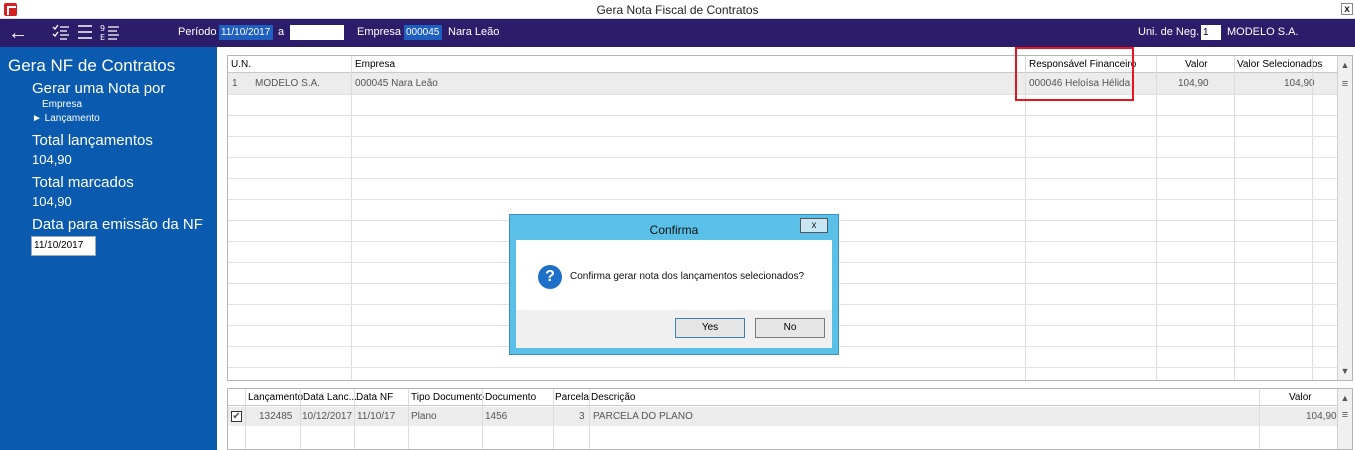  I want to click on periodo-separator: a, so click(281, 32).